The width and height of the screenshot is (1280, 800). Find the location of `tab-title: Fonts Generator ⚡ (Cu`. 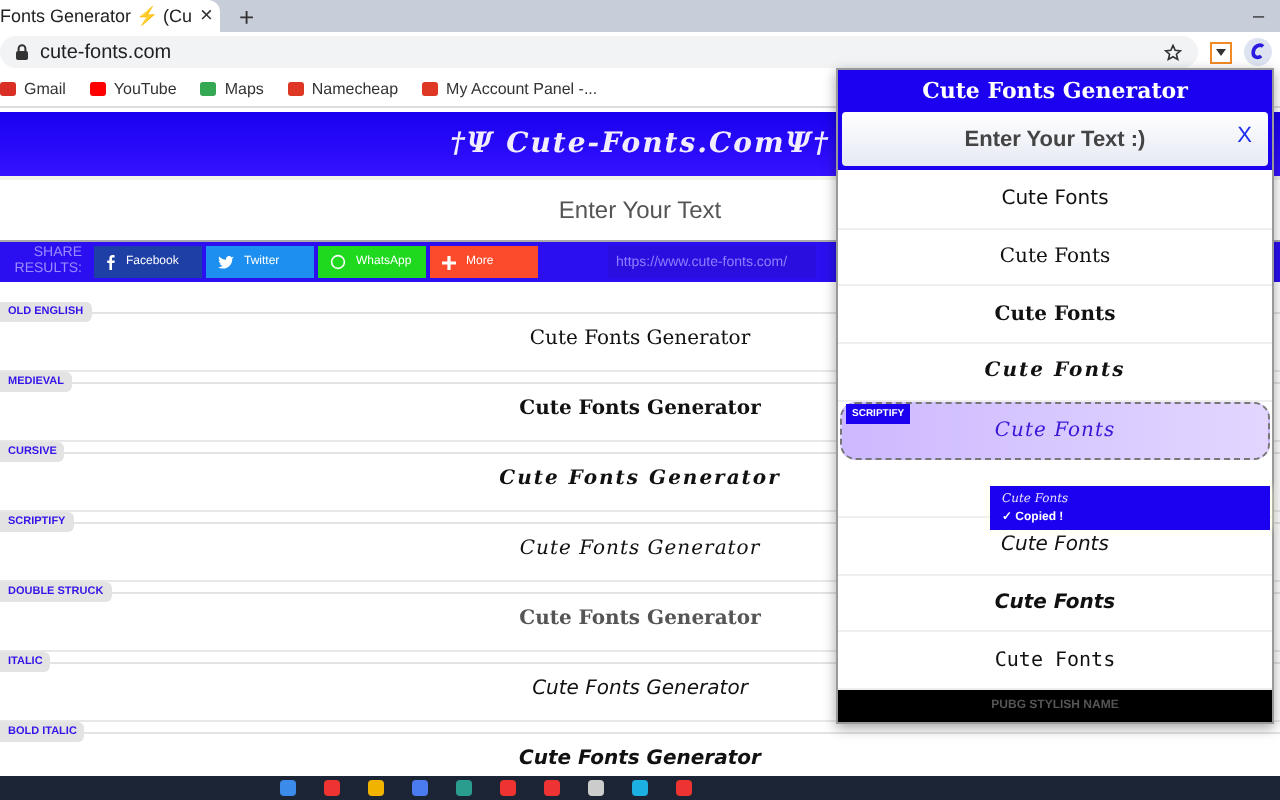

tab-title: Fonts Generator ⚡ (Cu is located at coordinates (96, 16).